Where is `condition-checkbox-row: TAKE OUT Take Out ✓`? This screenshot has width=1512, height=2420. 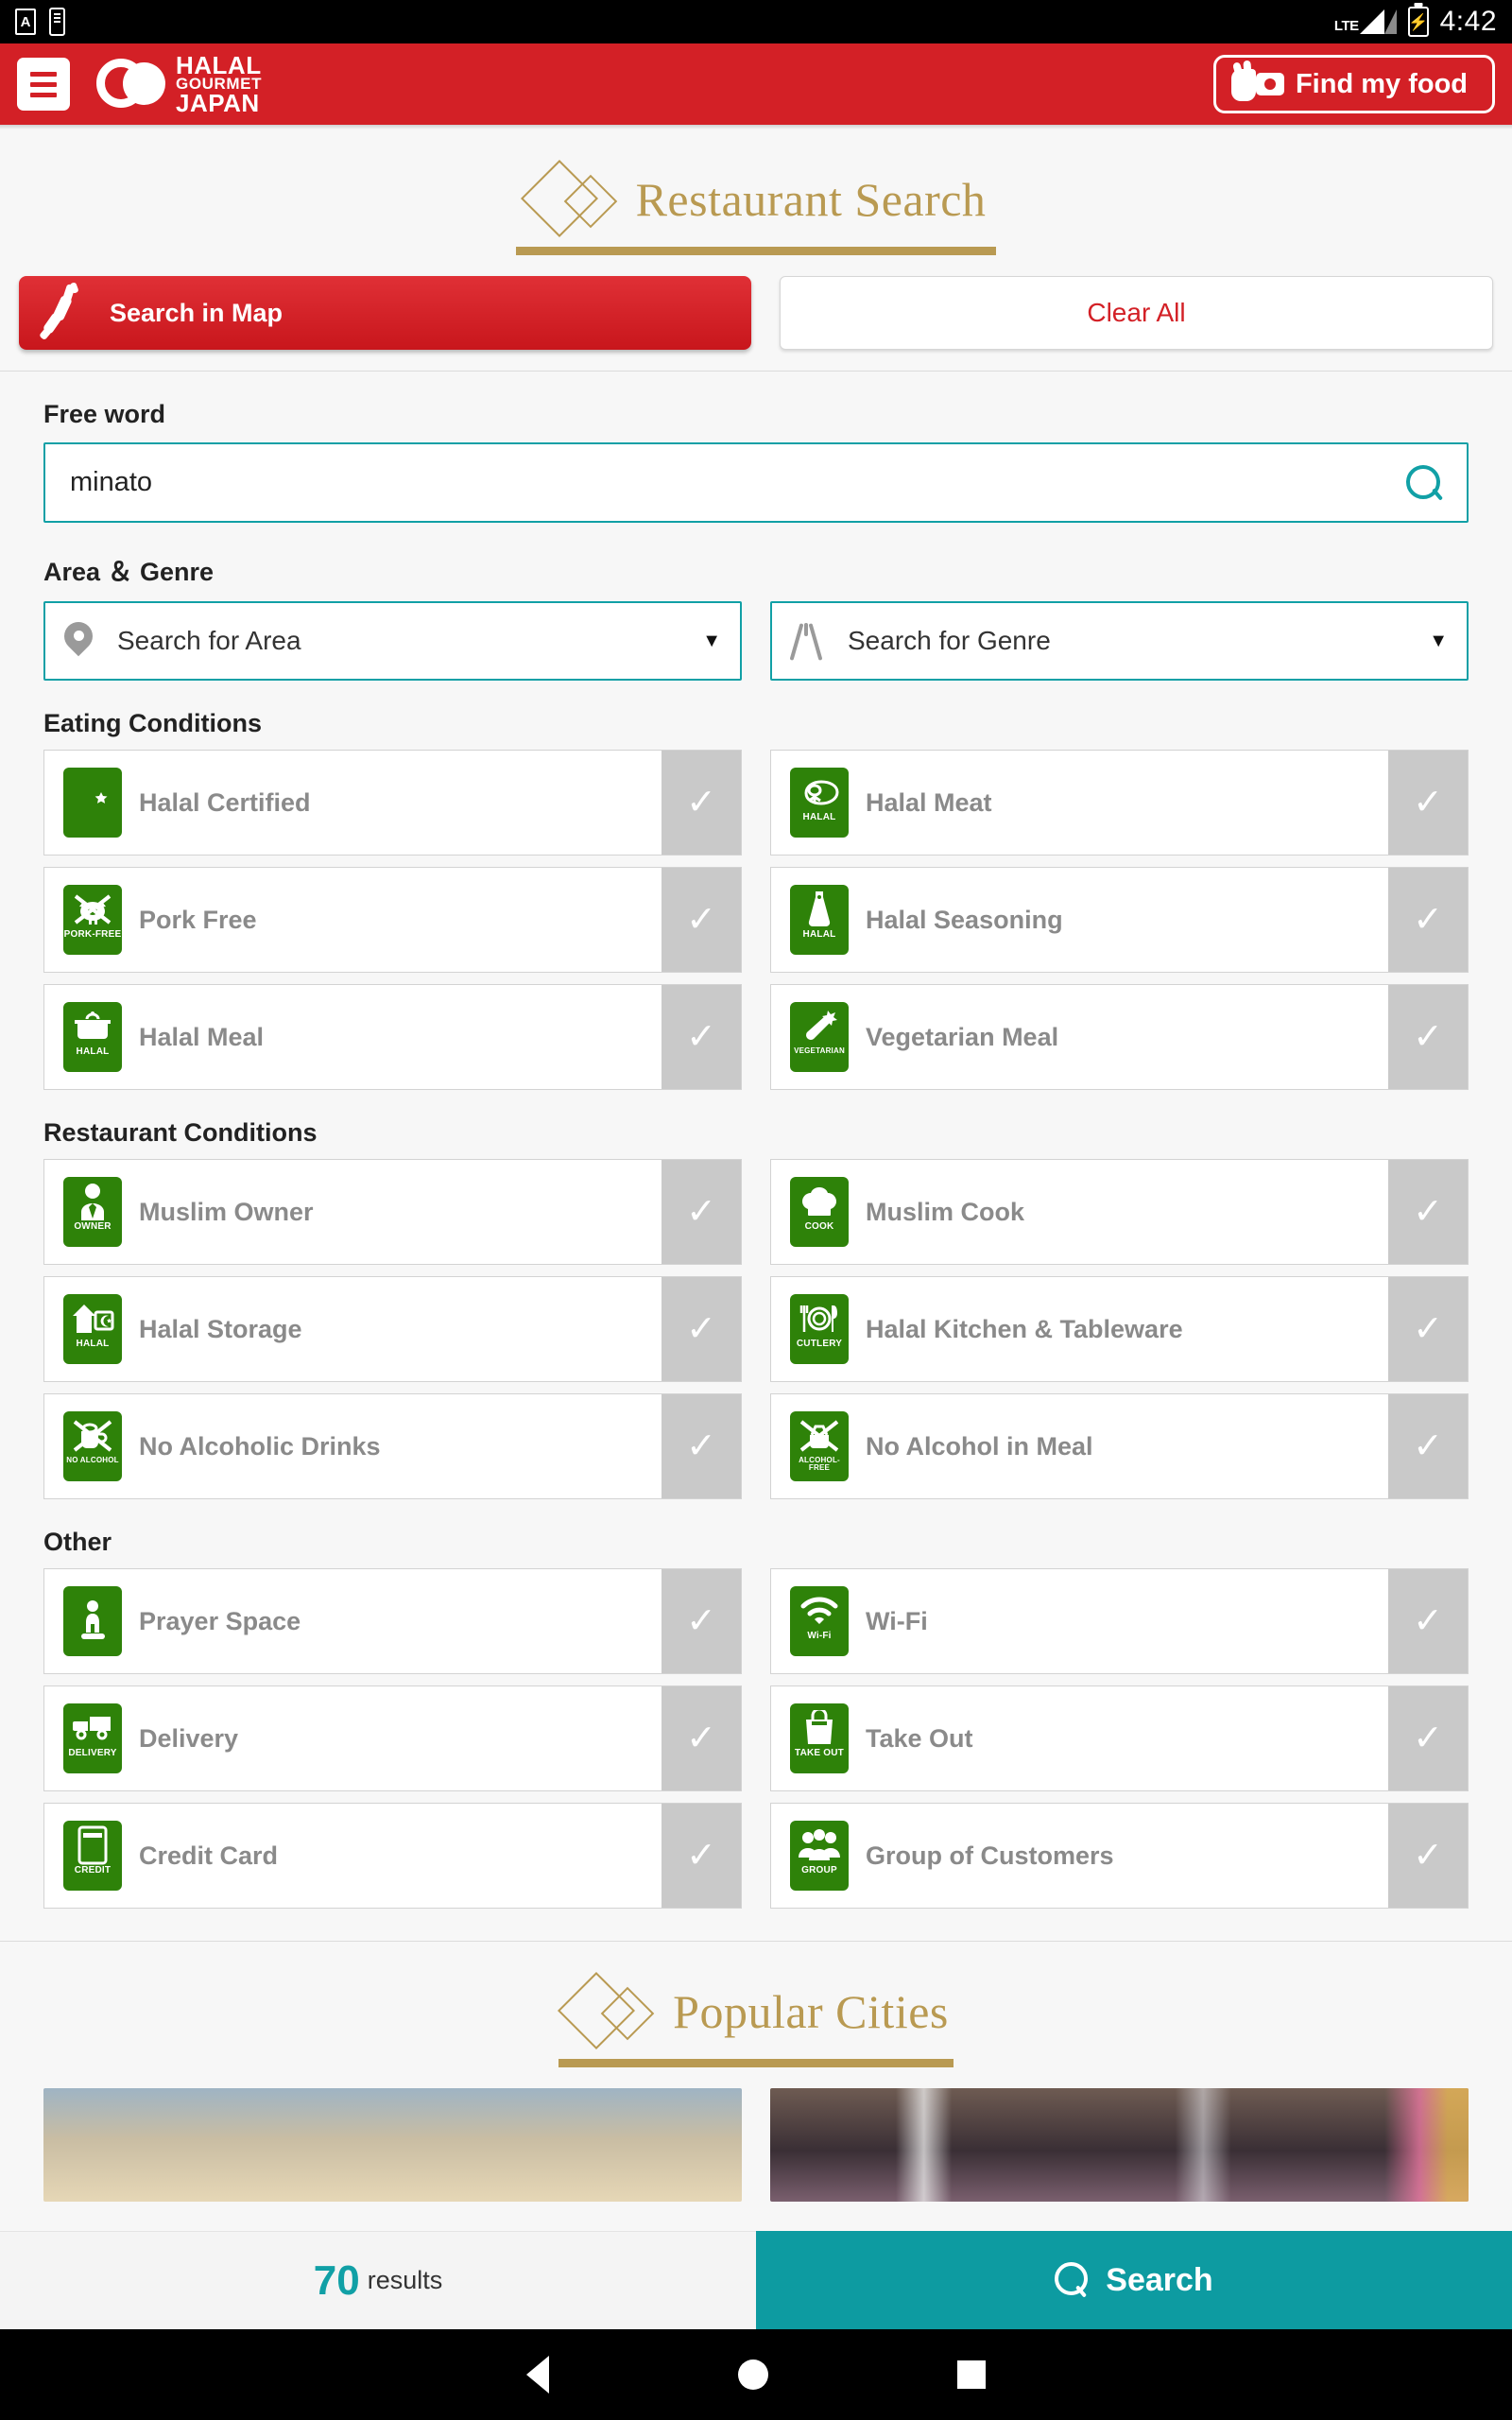
condition-checkbox-row: TAKE OUT Take Out ✓ is located at coordinates (1119, 1738).